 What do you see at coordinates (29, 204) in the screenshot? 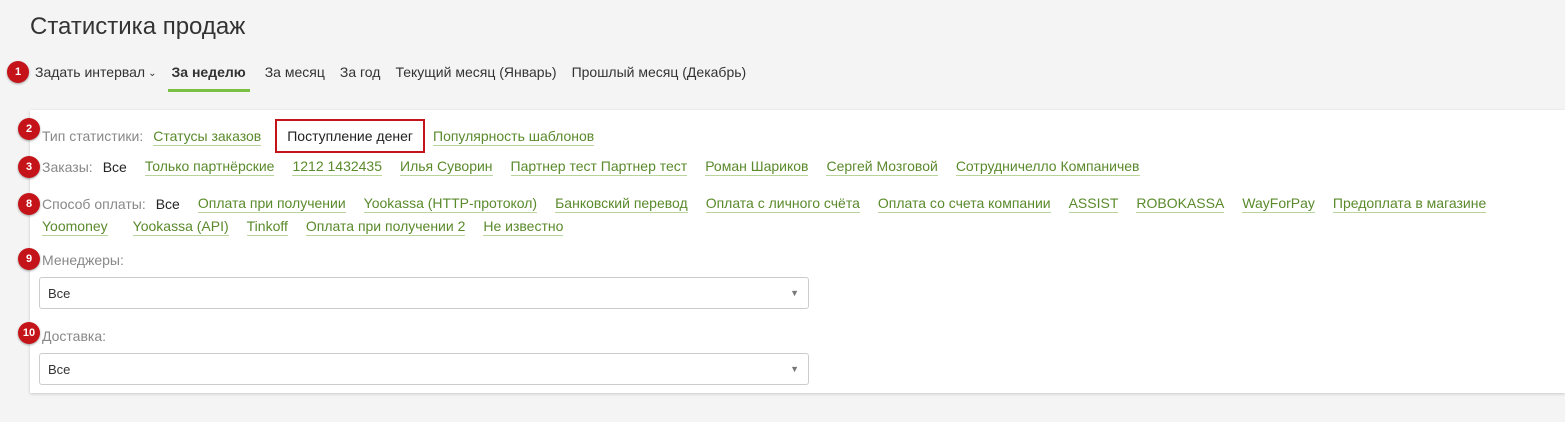
I see `step-badge-8: 8` at bounding box center [29, 204].